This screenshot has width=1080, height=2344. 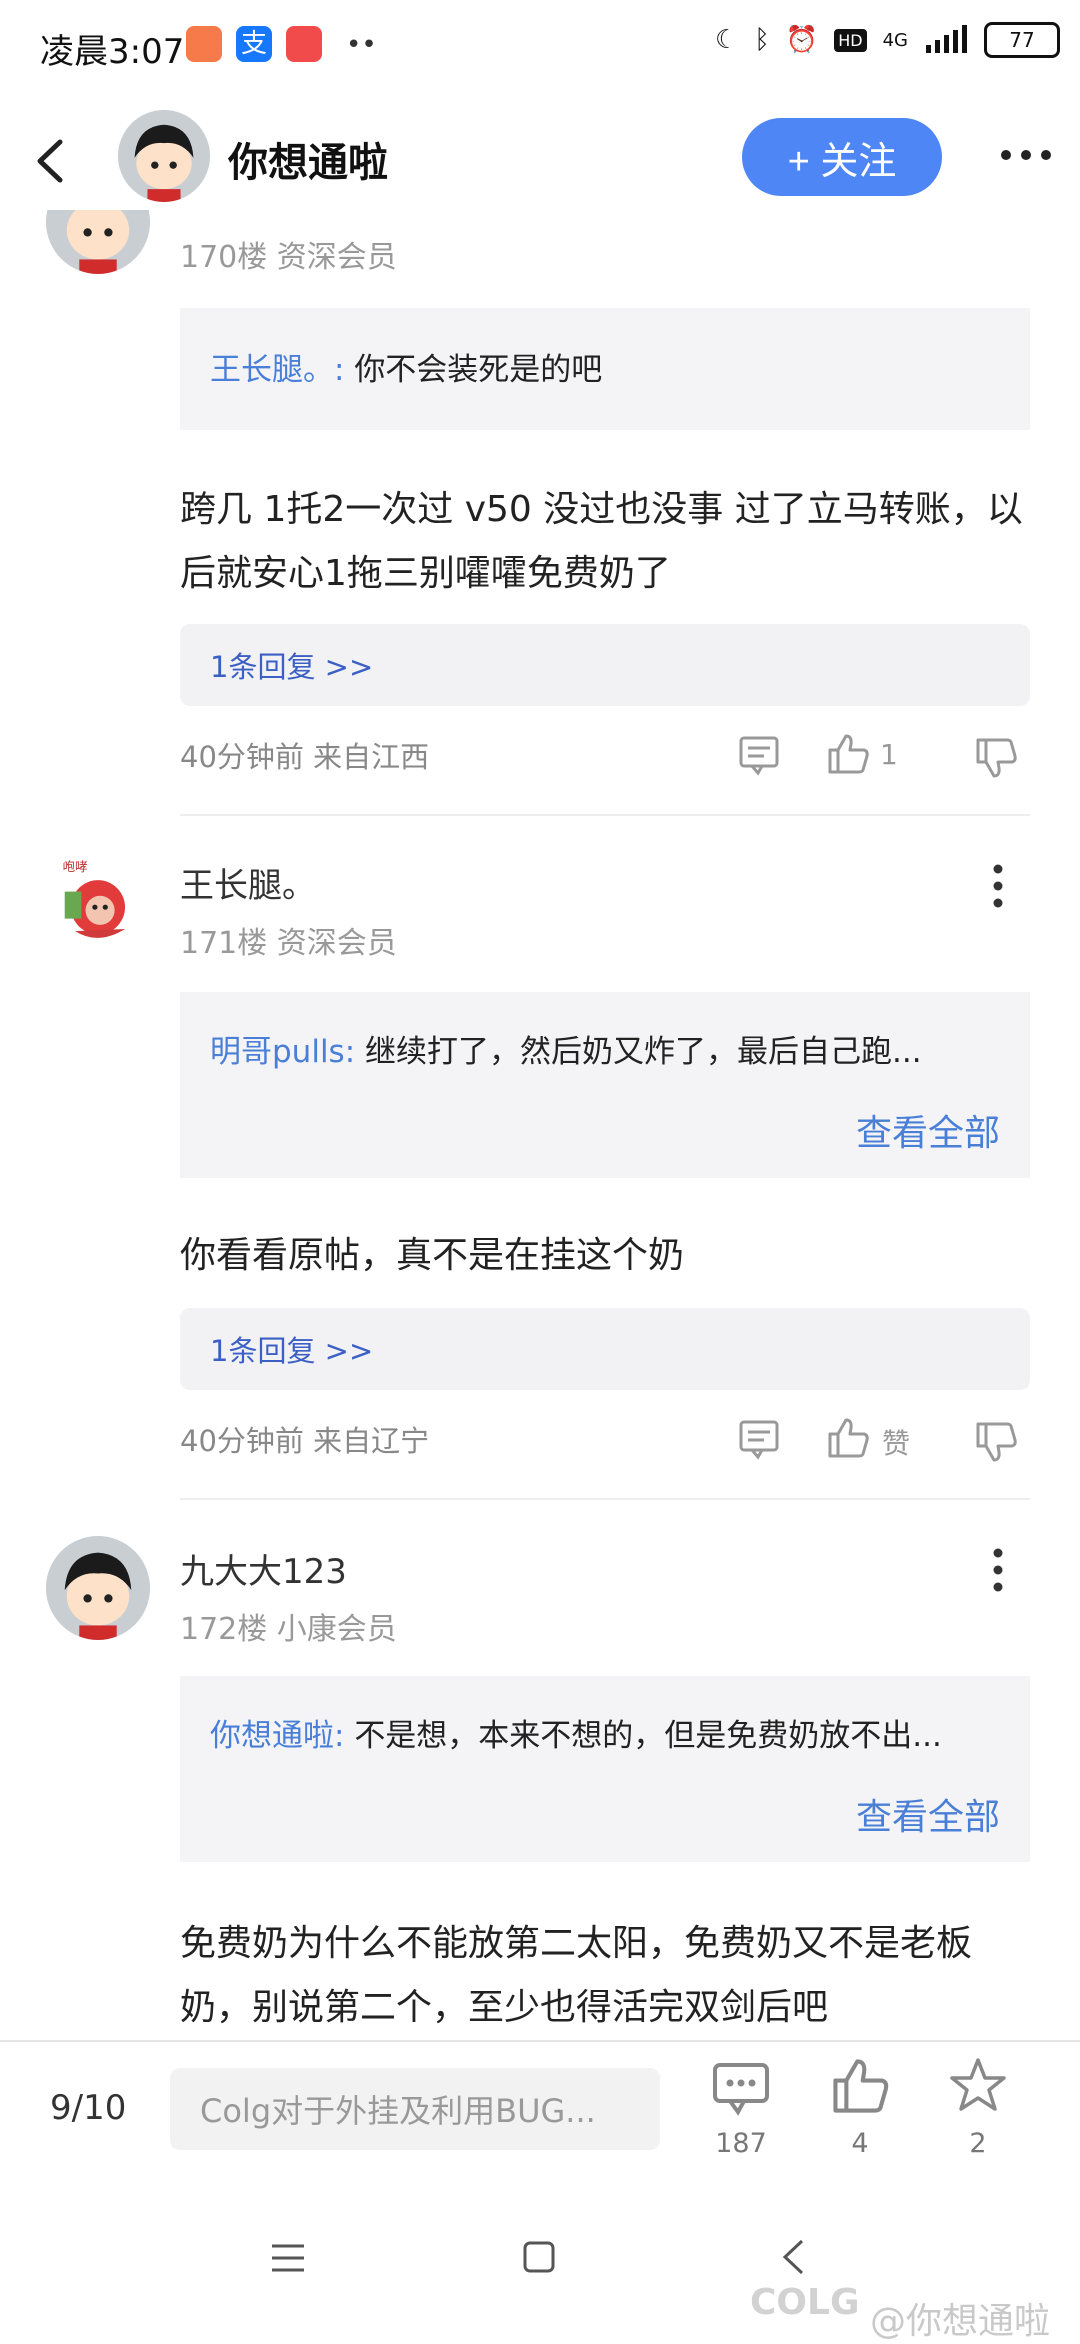 What do you see at coordinates (288, 1629) in the screenshot?
I see `floor-label: 172楼 小康会员` at bounding box center [288, 1629].